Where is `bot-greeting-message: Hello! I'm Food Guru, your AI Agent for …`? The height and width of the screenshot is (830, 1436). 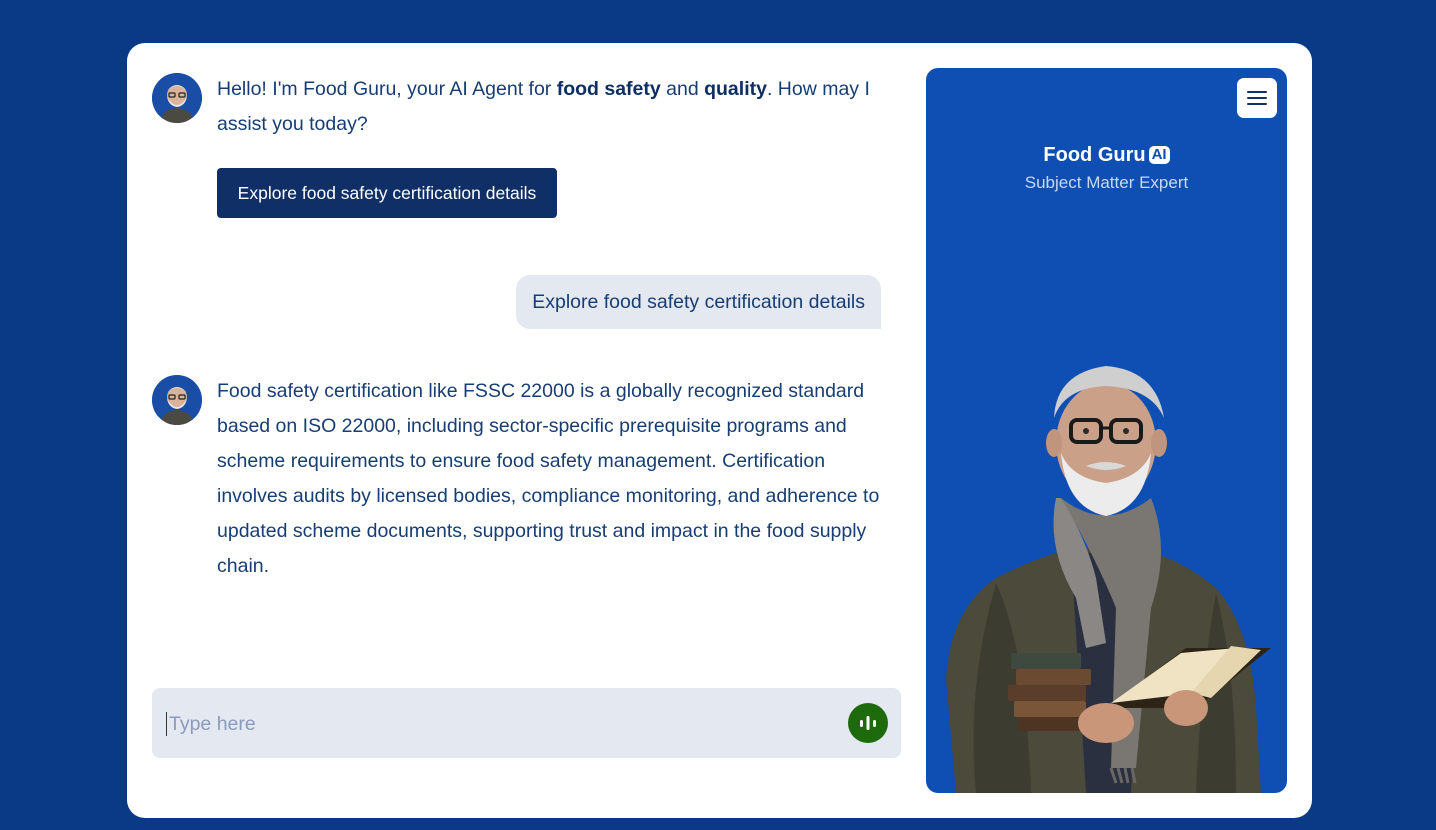 bot-greeting-message: Hello! I'm Food Guru, your AI Agent for … is located at coordinates (543, 106).